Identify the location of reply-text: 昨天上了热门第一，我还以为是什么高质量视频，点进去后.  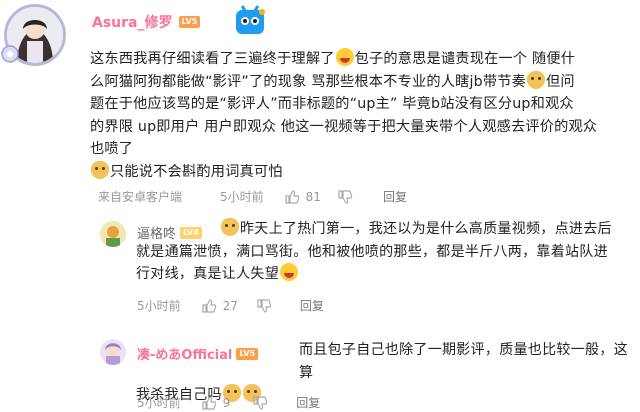
(426, 229).